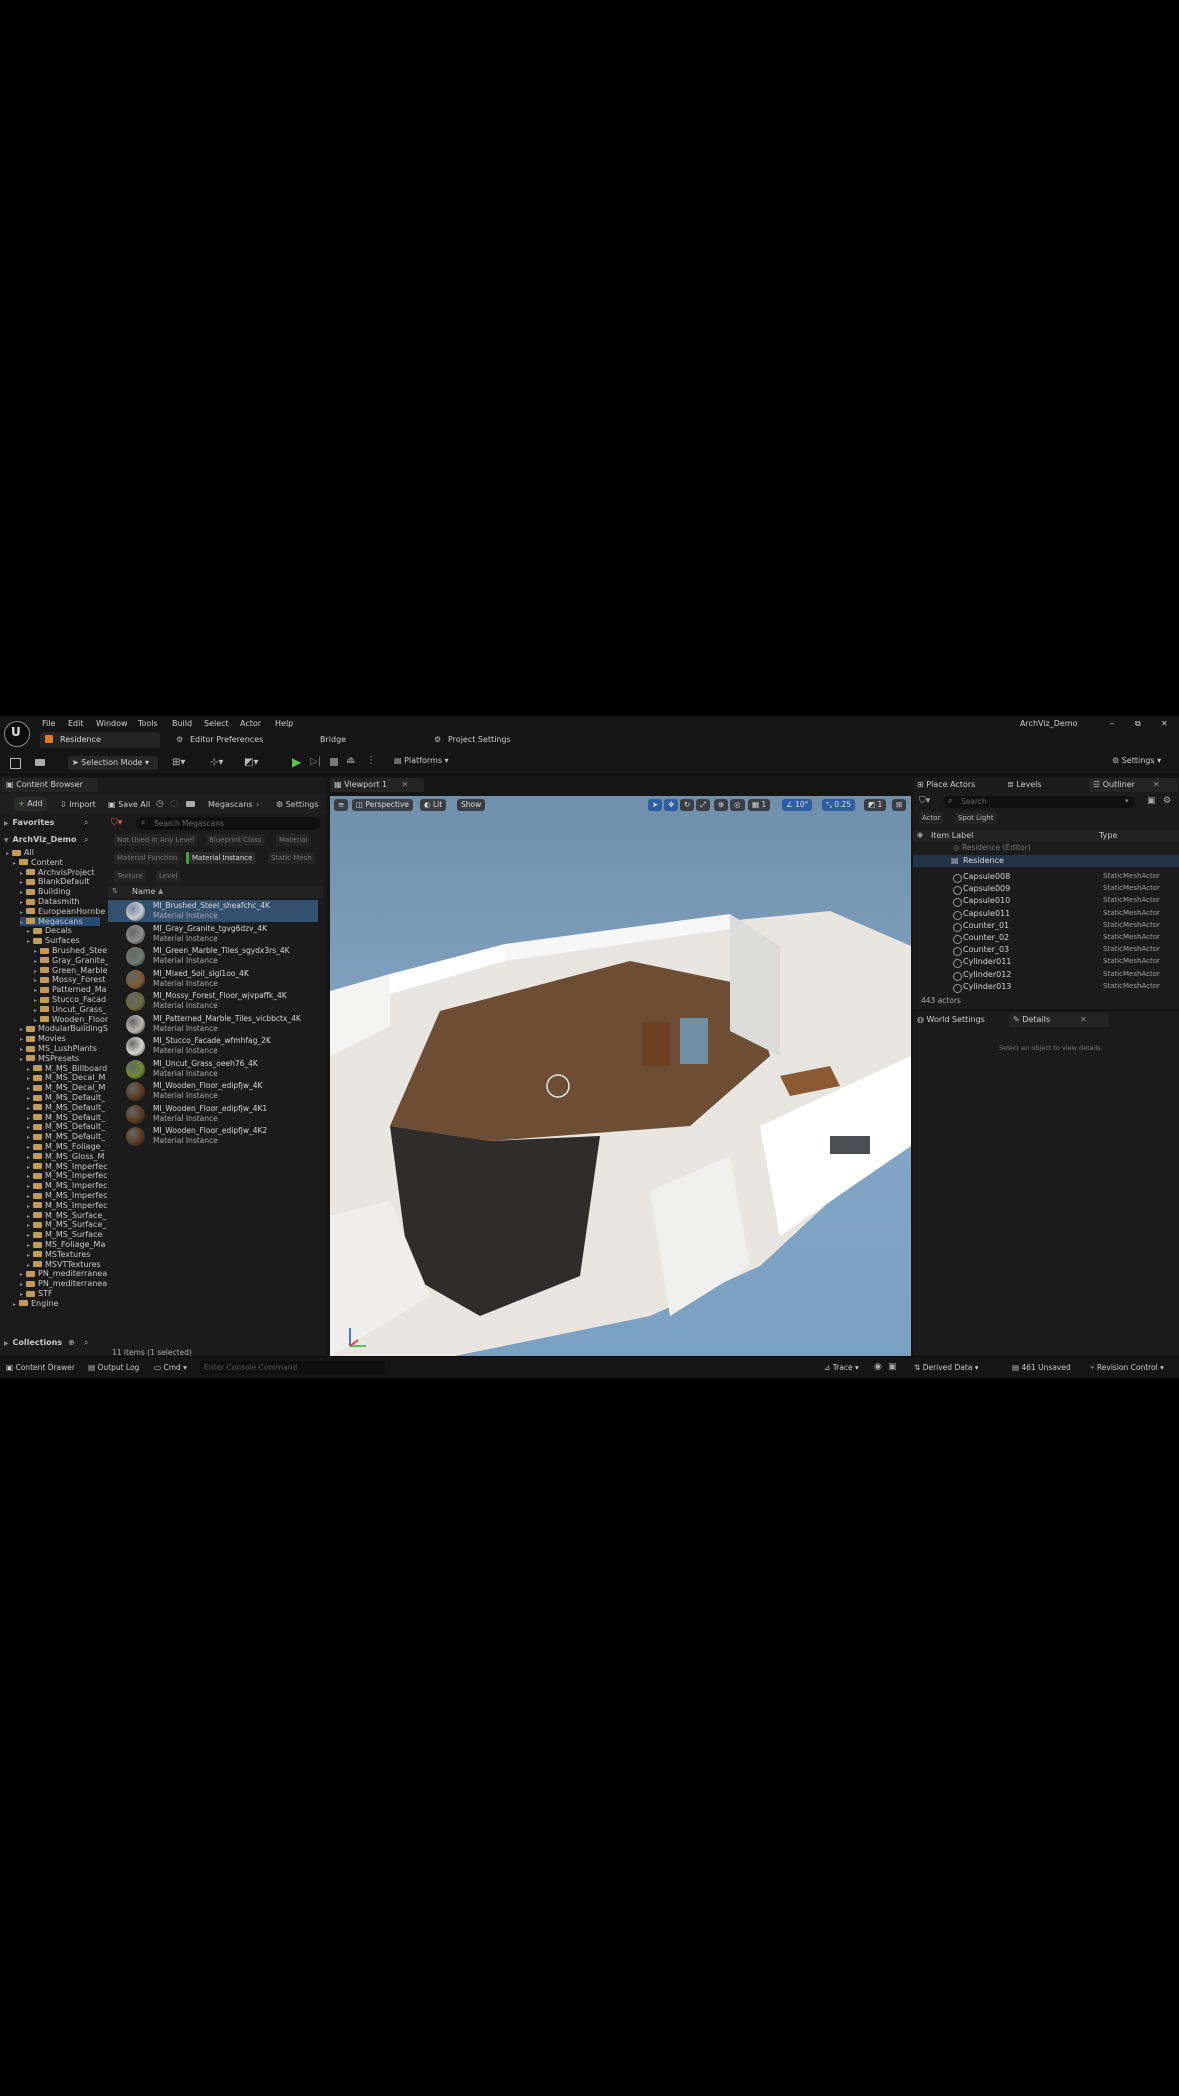 This screenshot has height=2096, width=1179. Describe the element at coordinates (69, 979) in the screenshot. I see `folder-tree-item: ▸ Mossy_Forest` at that location.